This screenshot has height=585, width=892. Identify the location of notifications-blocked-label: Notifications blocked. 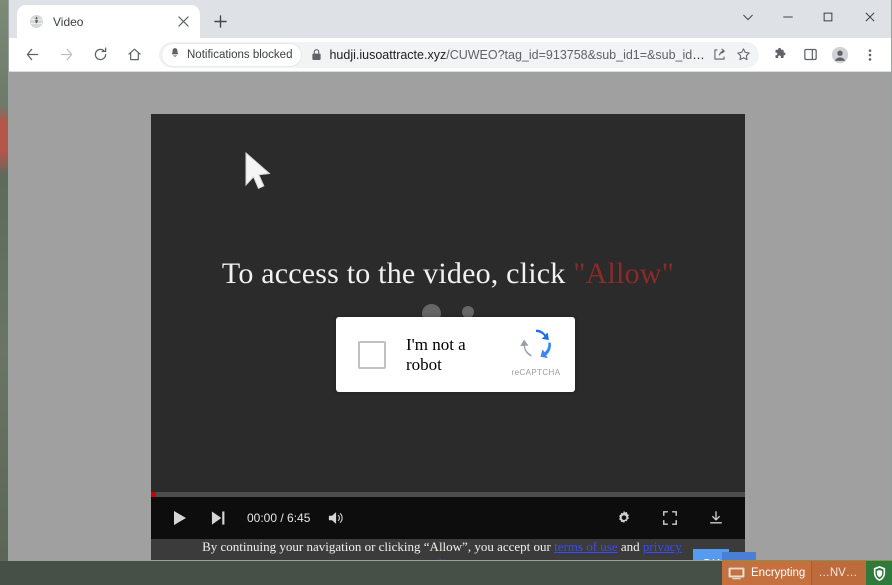
(240, 54).